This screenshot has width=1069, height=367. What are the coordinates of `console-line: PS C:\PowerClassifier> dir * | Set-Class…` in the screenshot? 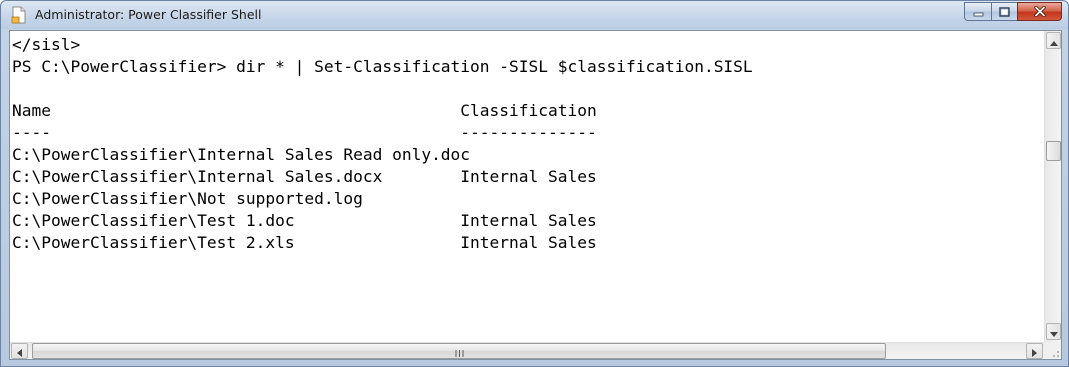 It's located at (382, 66).